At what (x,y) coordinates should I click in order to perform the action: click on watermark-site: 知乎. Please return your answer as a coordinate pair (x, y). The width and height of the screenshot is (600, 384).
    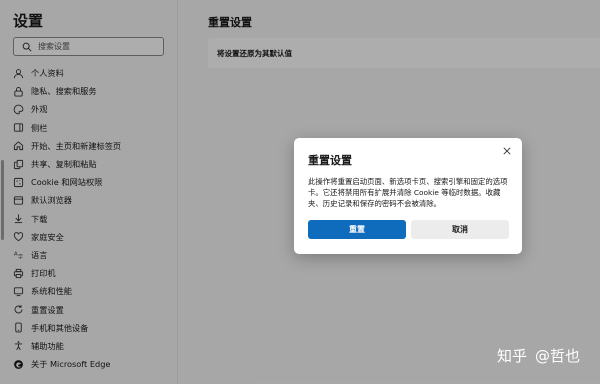
    Looking at the image, I should click on (511, 356).